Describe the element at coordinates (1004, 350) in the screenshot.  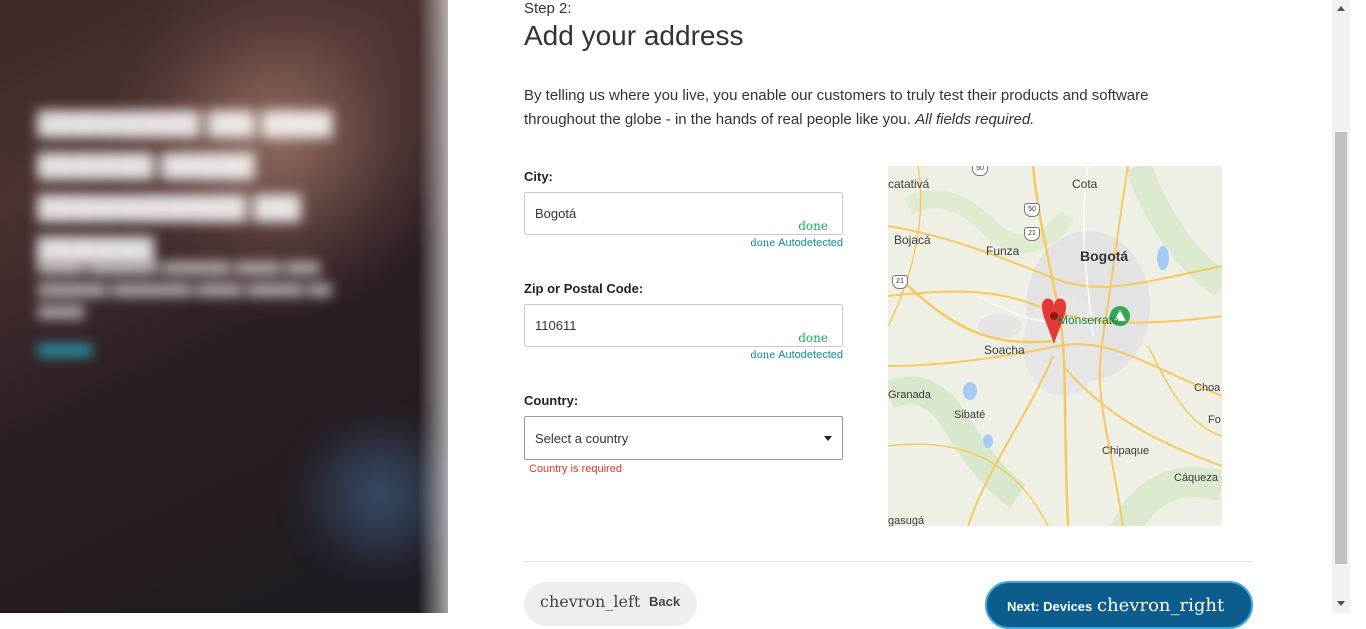
I see `map-label-soacha: Soacha` at that location.